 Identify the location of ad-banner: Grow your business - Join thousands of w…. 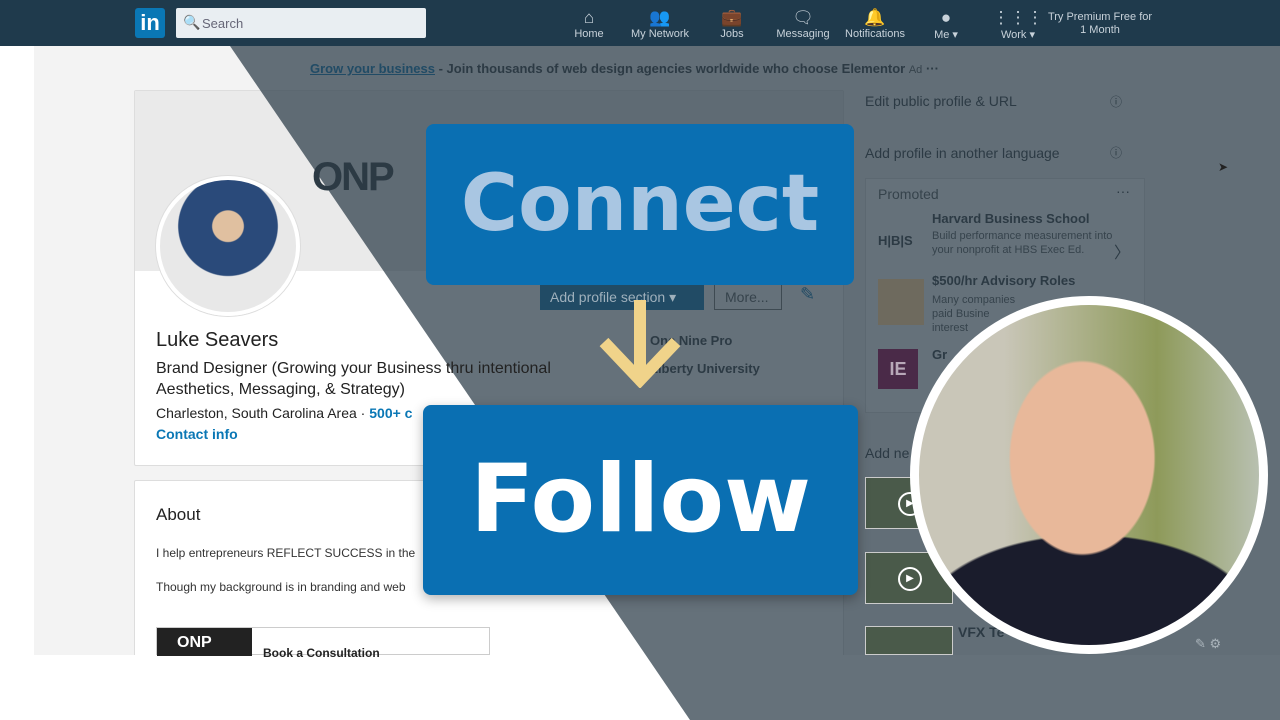
(624, 68).